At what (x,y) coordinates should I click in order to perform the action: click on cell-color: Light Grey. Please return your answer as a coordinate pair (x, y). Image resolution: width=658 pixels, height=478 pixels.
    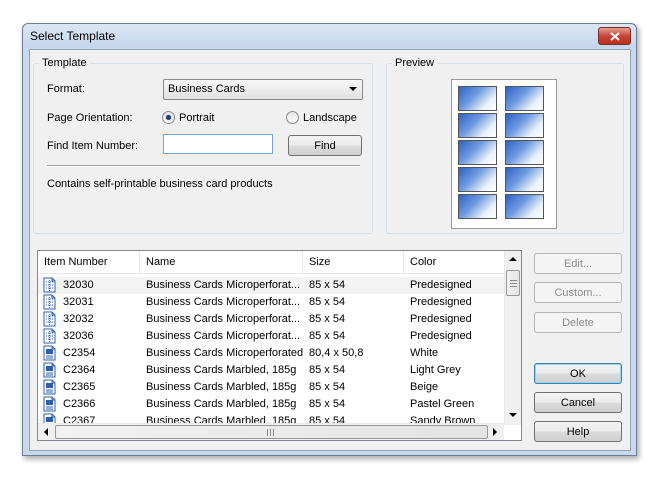
    Looking at the image, I should click on (435, 370).